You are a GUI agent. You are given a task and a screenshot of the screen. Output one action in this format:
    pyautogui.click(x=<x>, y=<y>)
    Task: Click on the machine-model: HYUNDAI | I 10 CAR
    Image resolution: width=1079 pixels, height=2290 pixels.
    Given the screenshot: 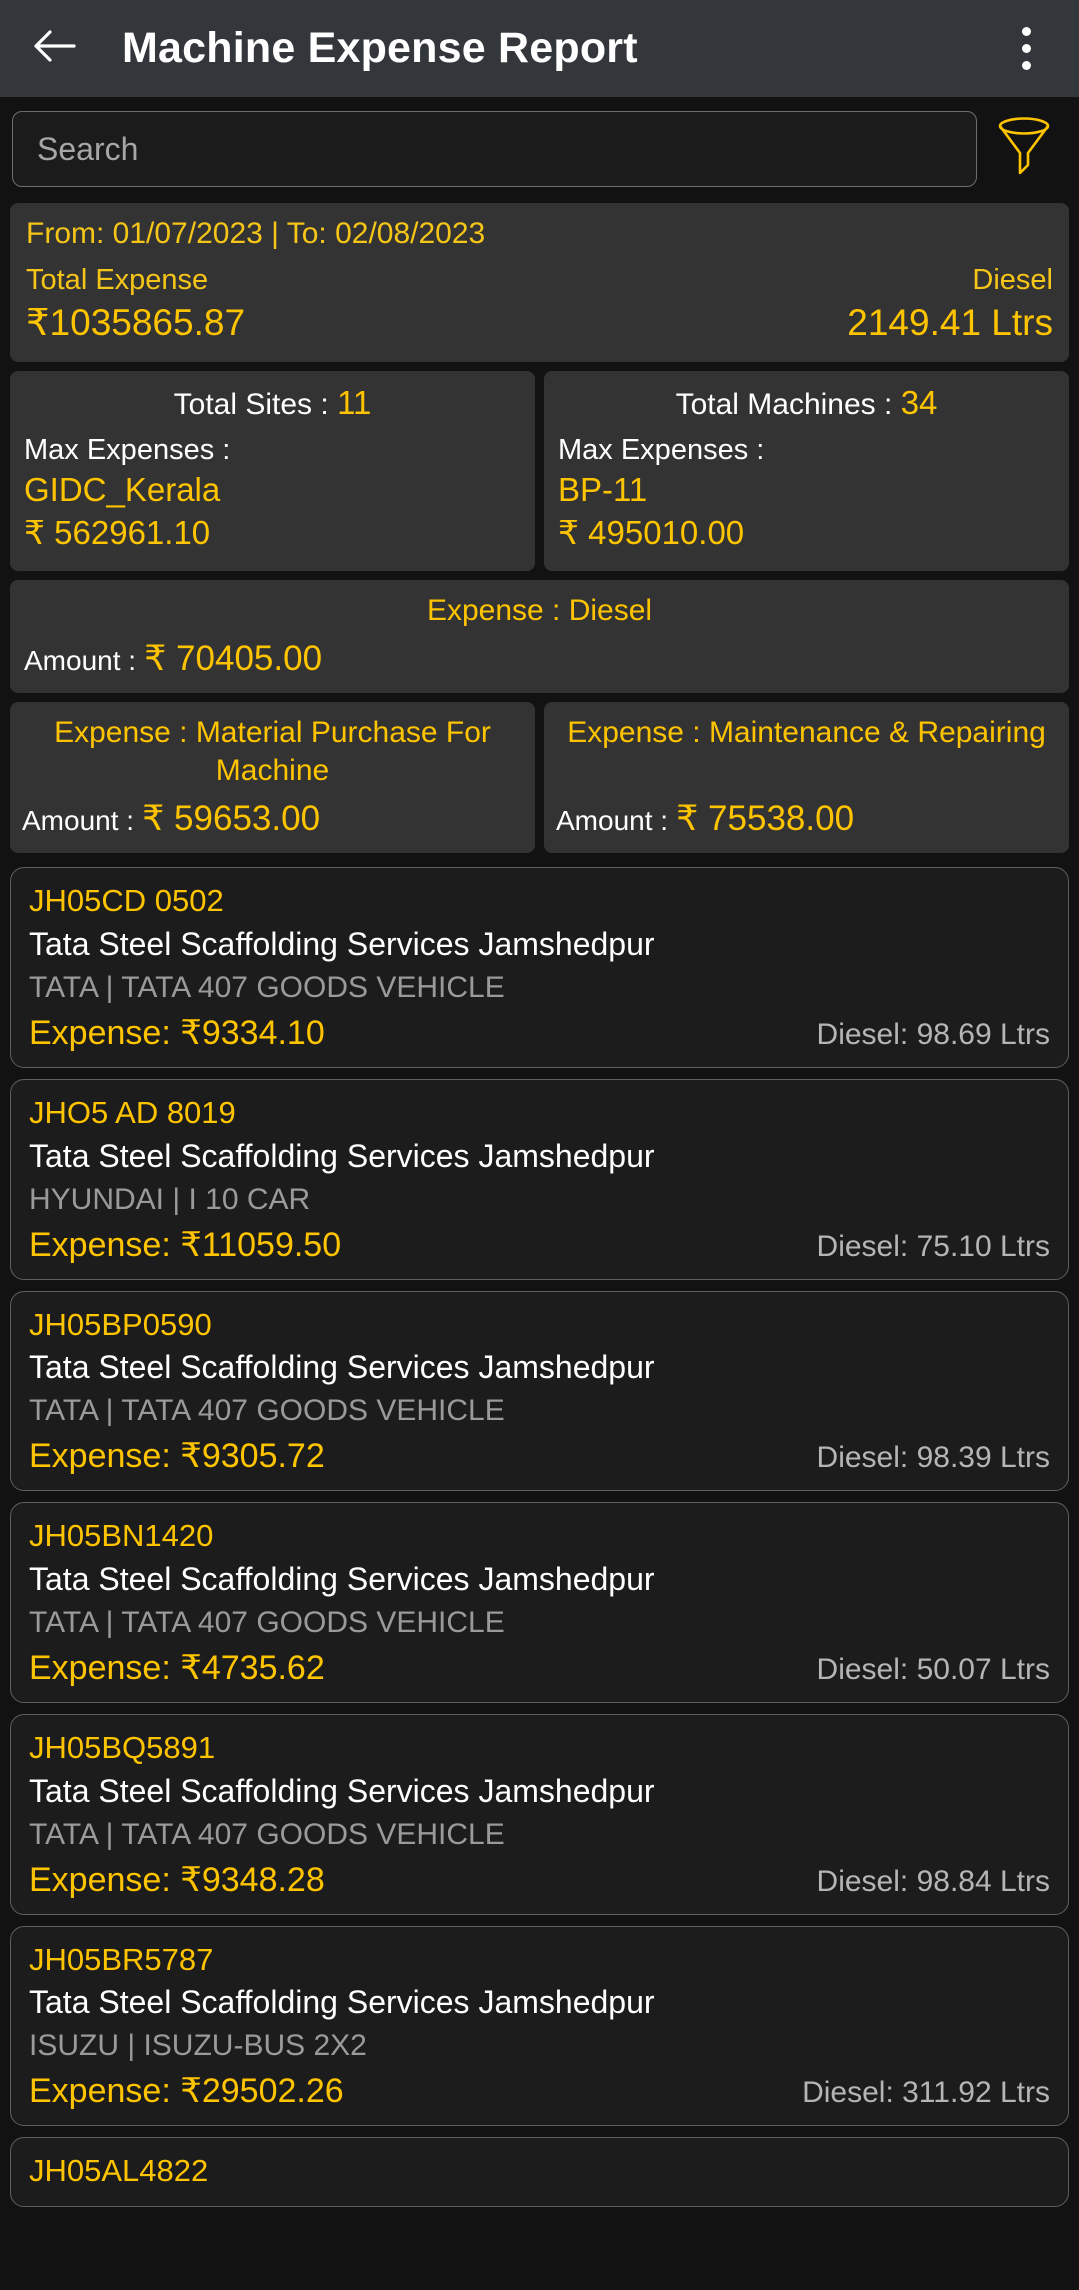 What is the action you would take?
    pyautogui.click(x=170, y=1199)
    